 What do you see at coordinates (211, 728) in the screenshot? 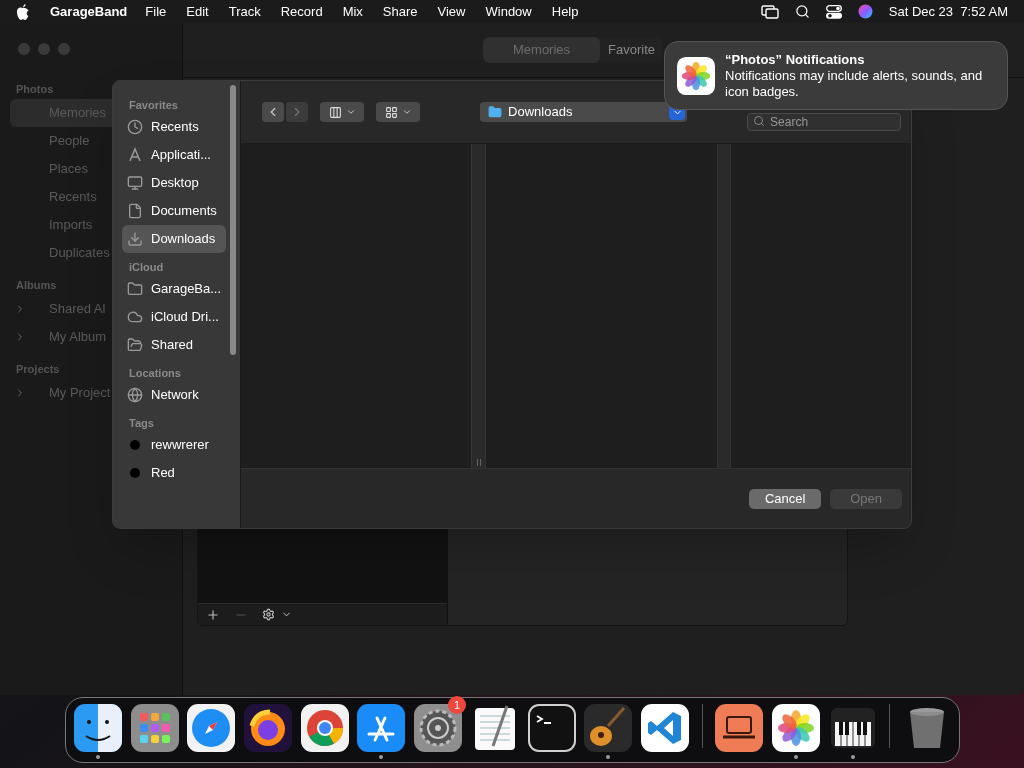
I see `compass-icon` at bounding box center [211, 728].